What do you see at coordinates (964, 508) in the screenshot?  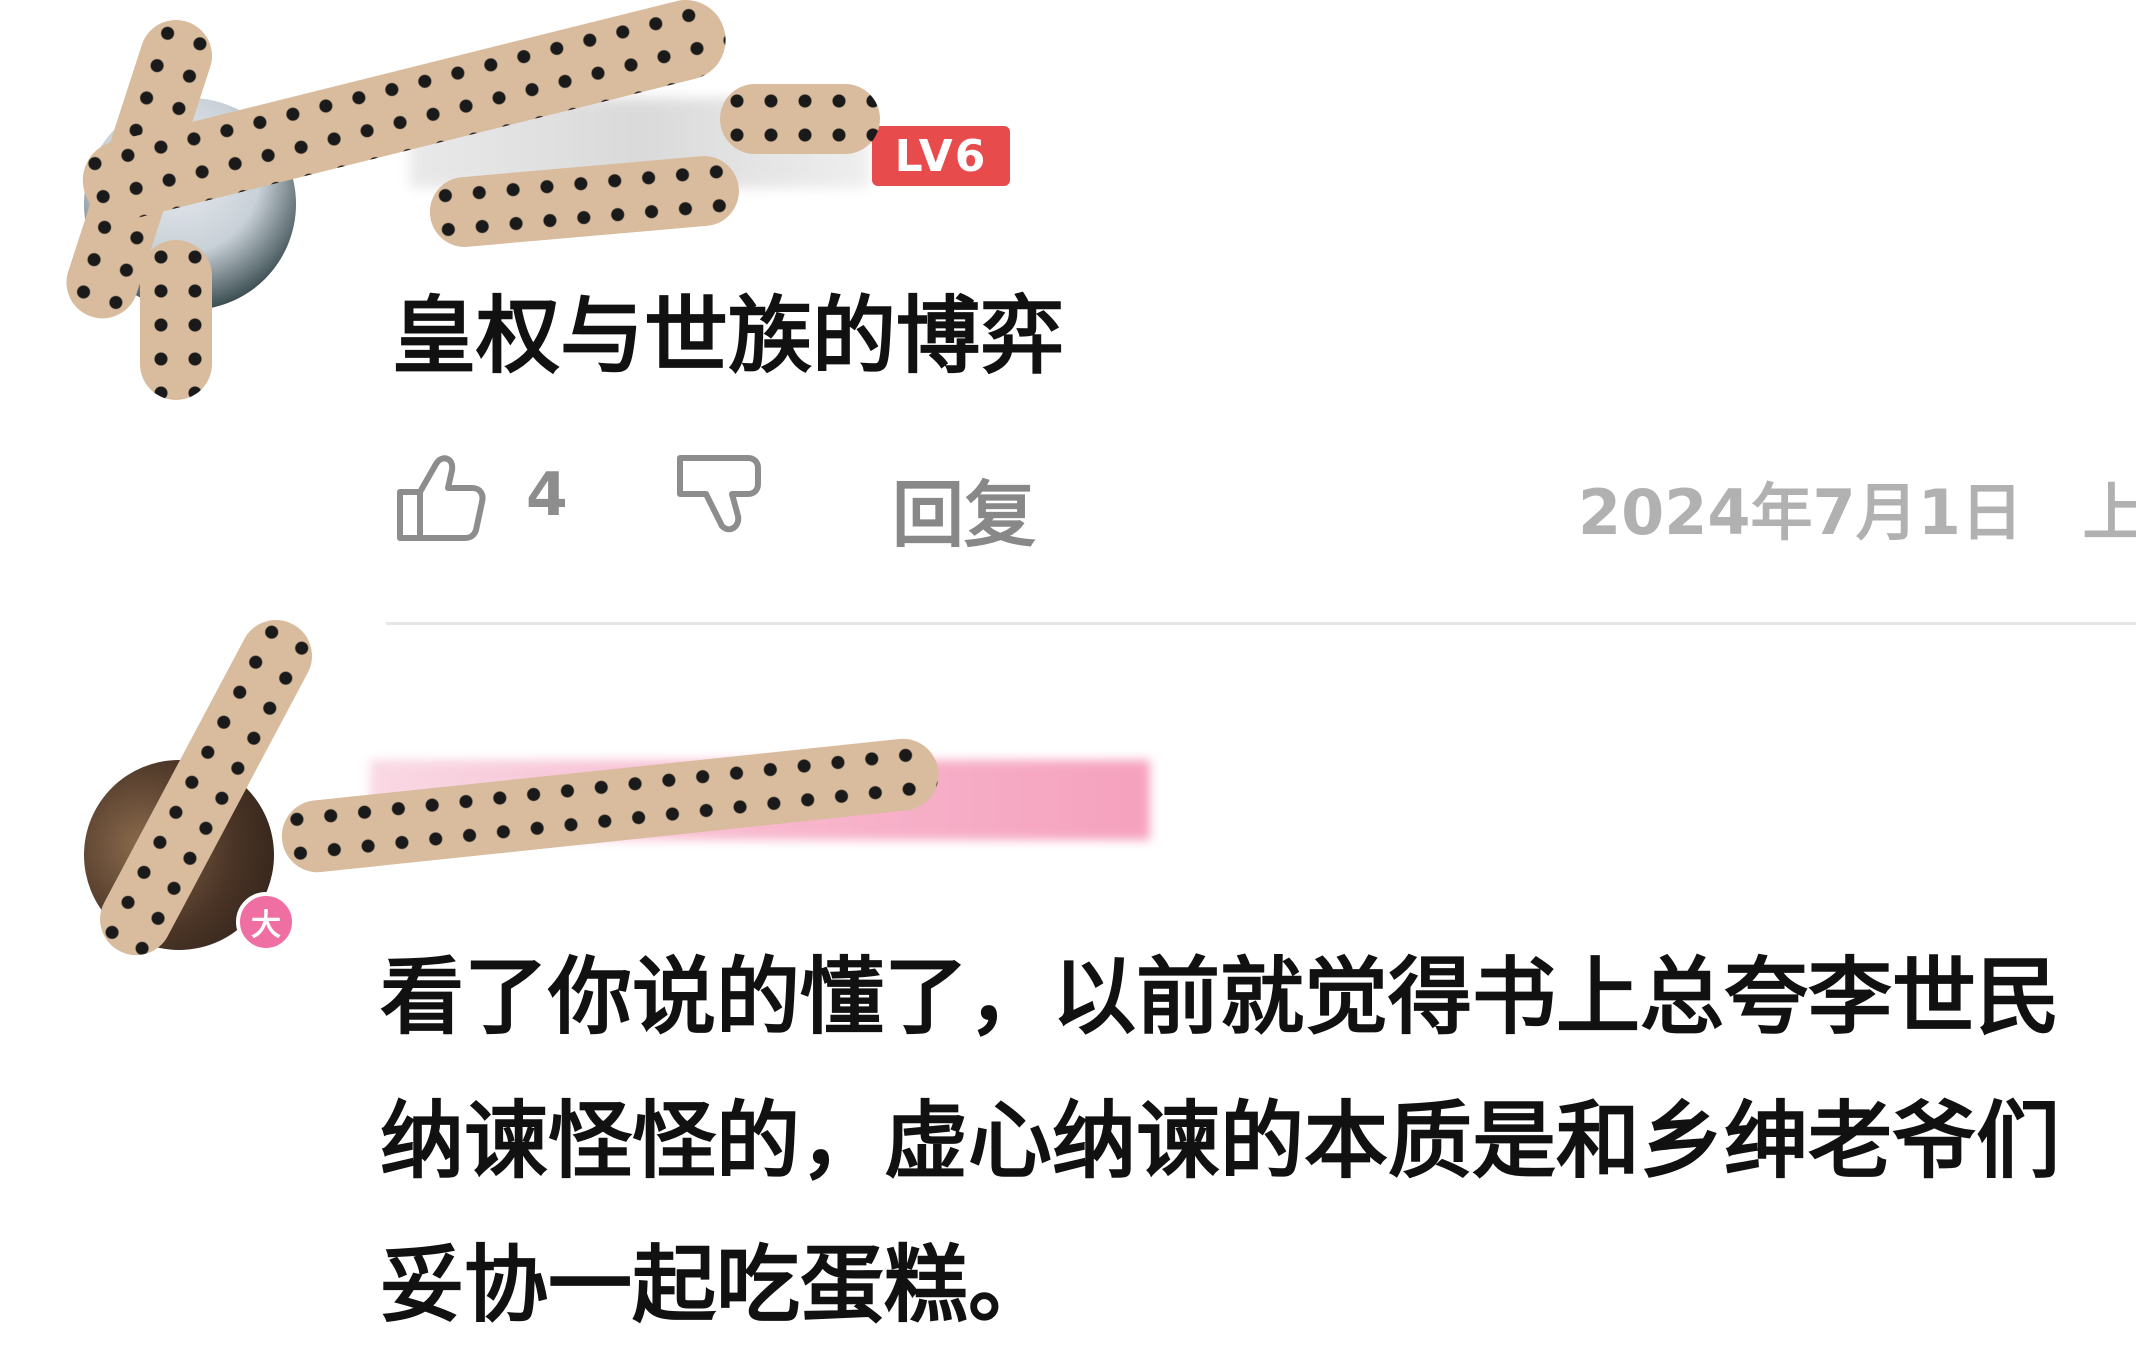 I see `reply-button: 回复` at bounding box center [964, 508].